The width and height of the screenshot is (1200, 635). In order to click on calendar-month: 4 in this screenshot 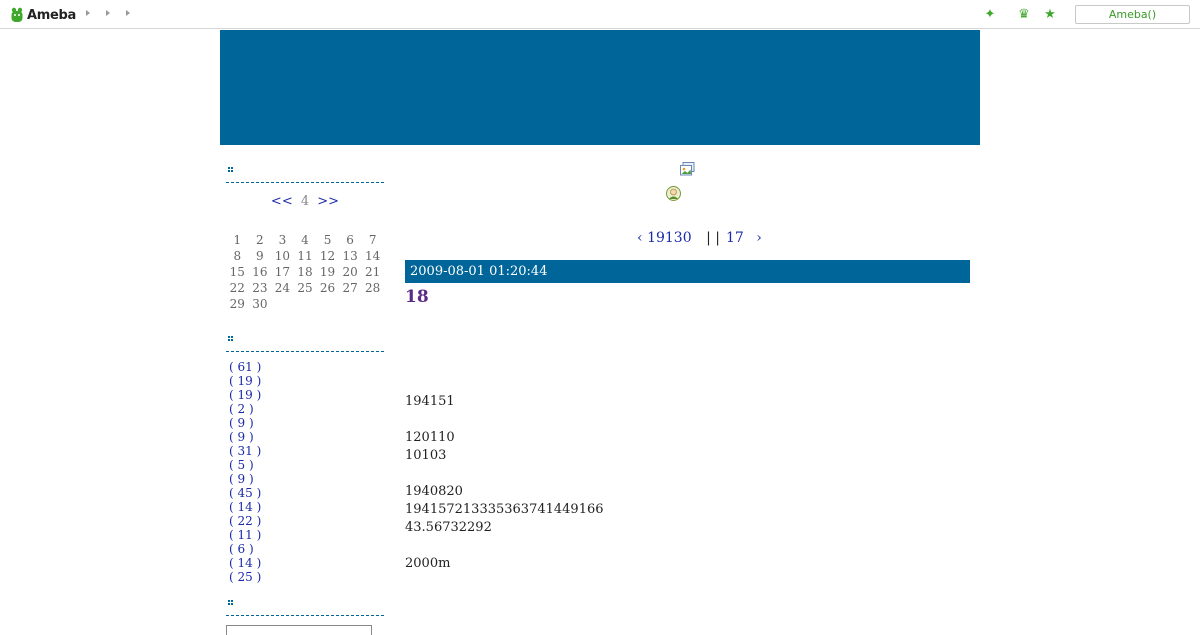, I will do `click(305, 201)`.